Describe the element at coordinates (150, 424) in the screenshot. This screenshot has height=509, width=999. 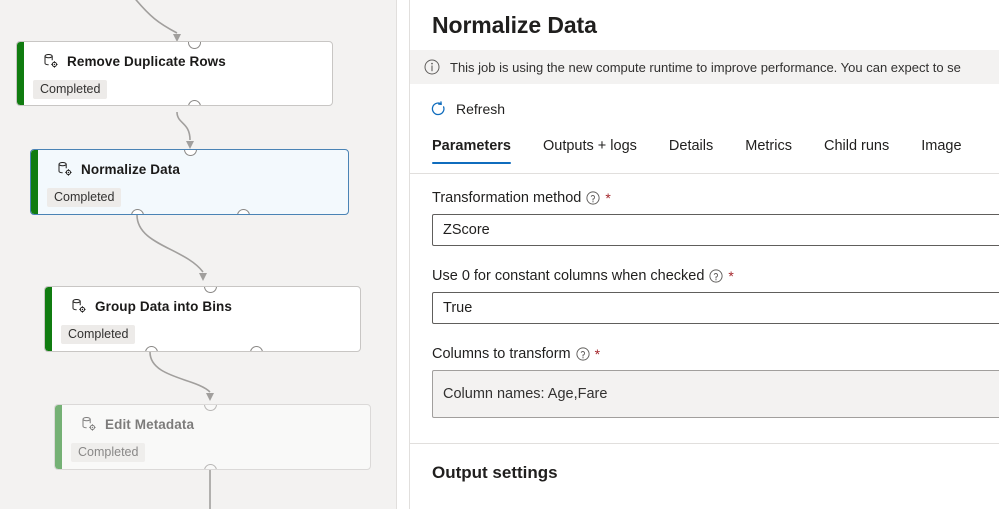
I see `node-title: Edit Metadata` at that location.